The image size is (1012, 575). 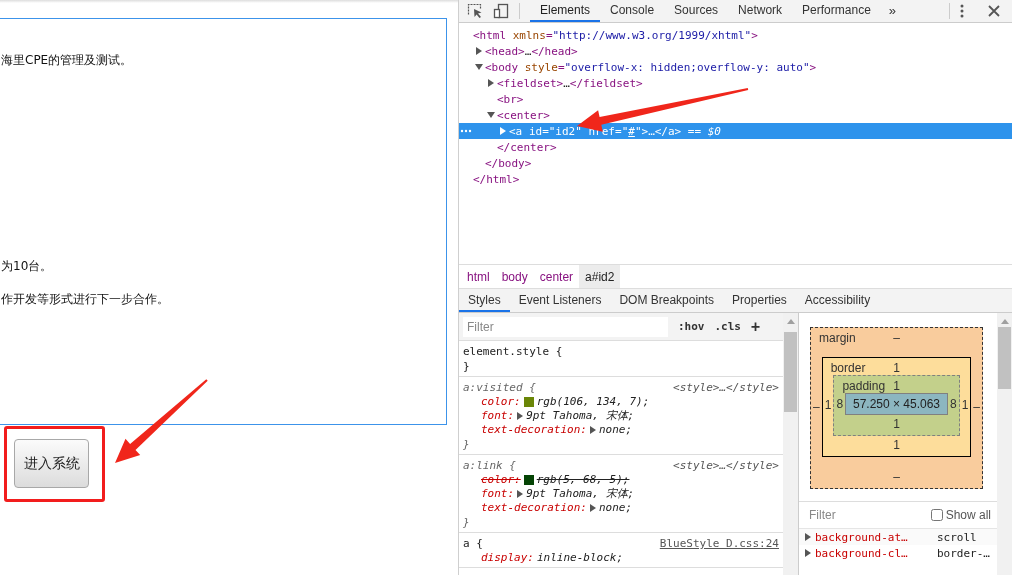 I want to click on box-label: margin, so click(x=838, y=338).